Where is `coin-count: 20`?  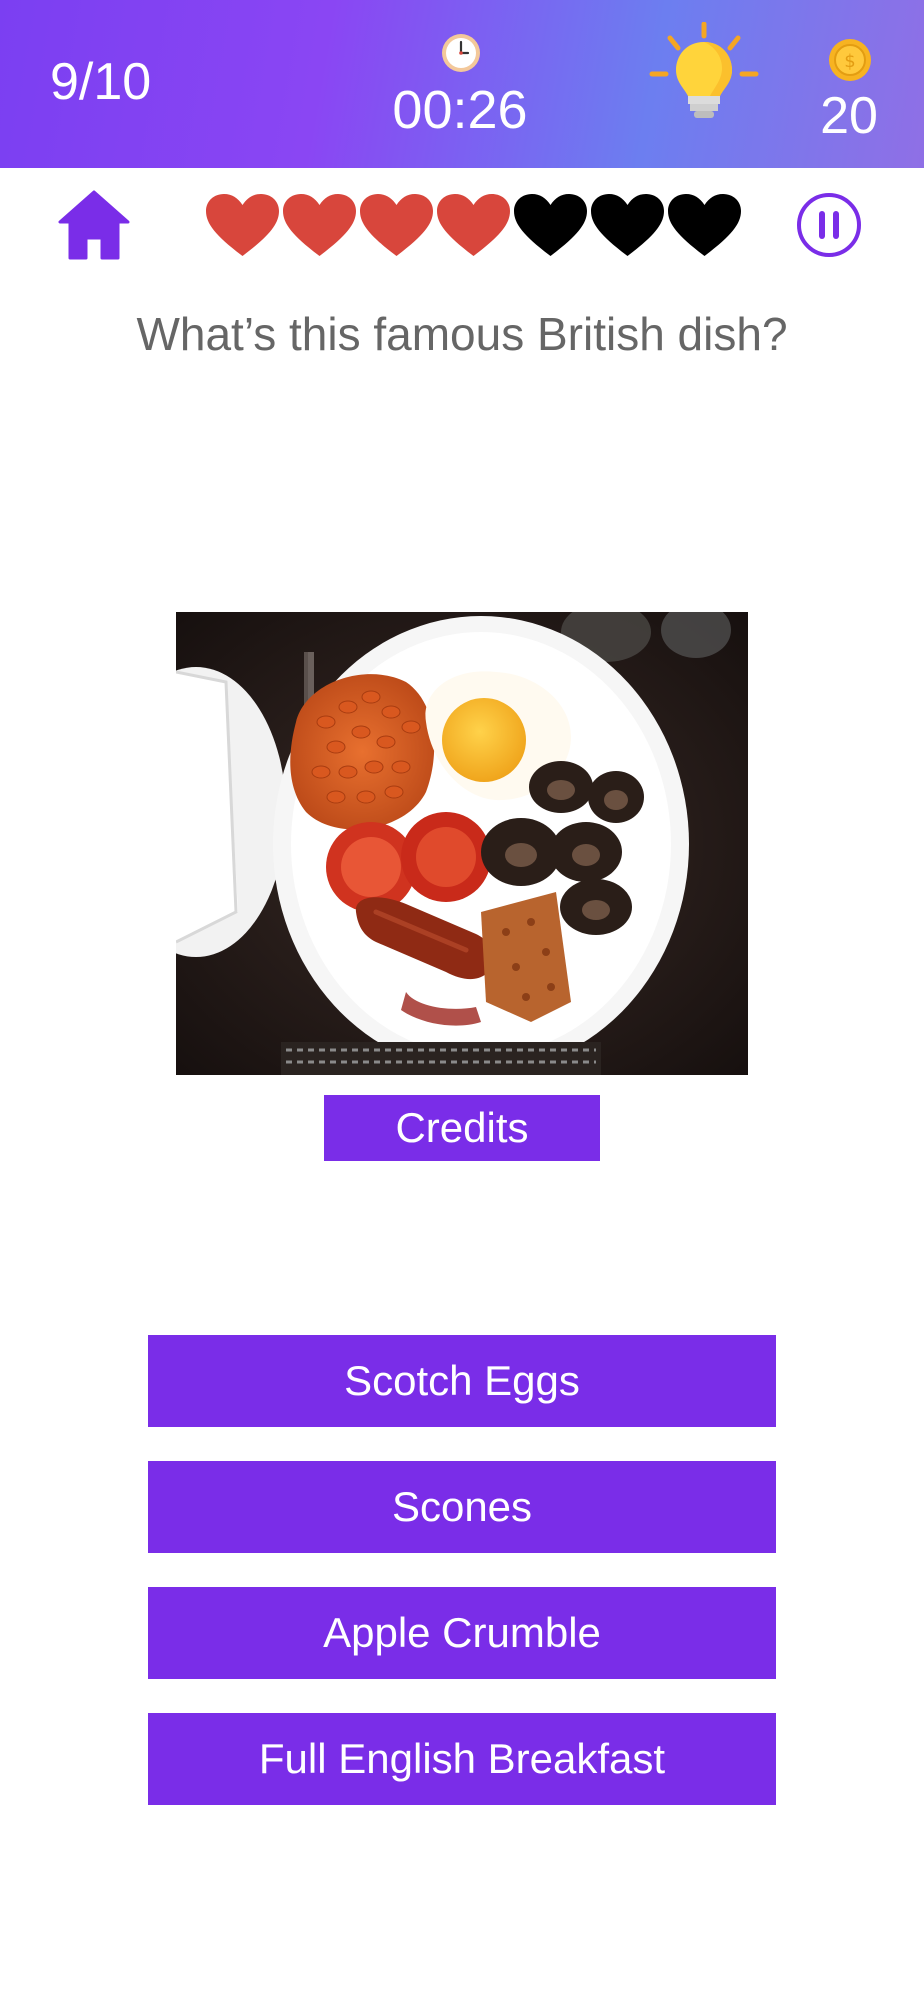 coin-count: 20 is located at coordinates (849, 116).